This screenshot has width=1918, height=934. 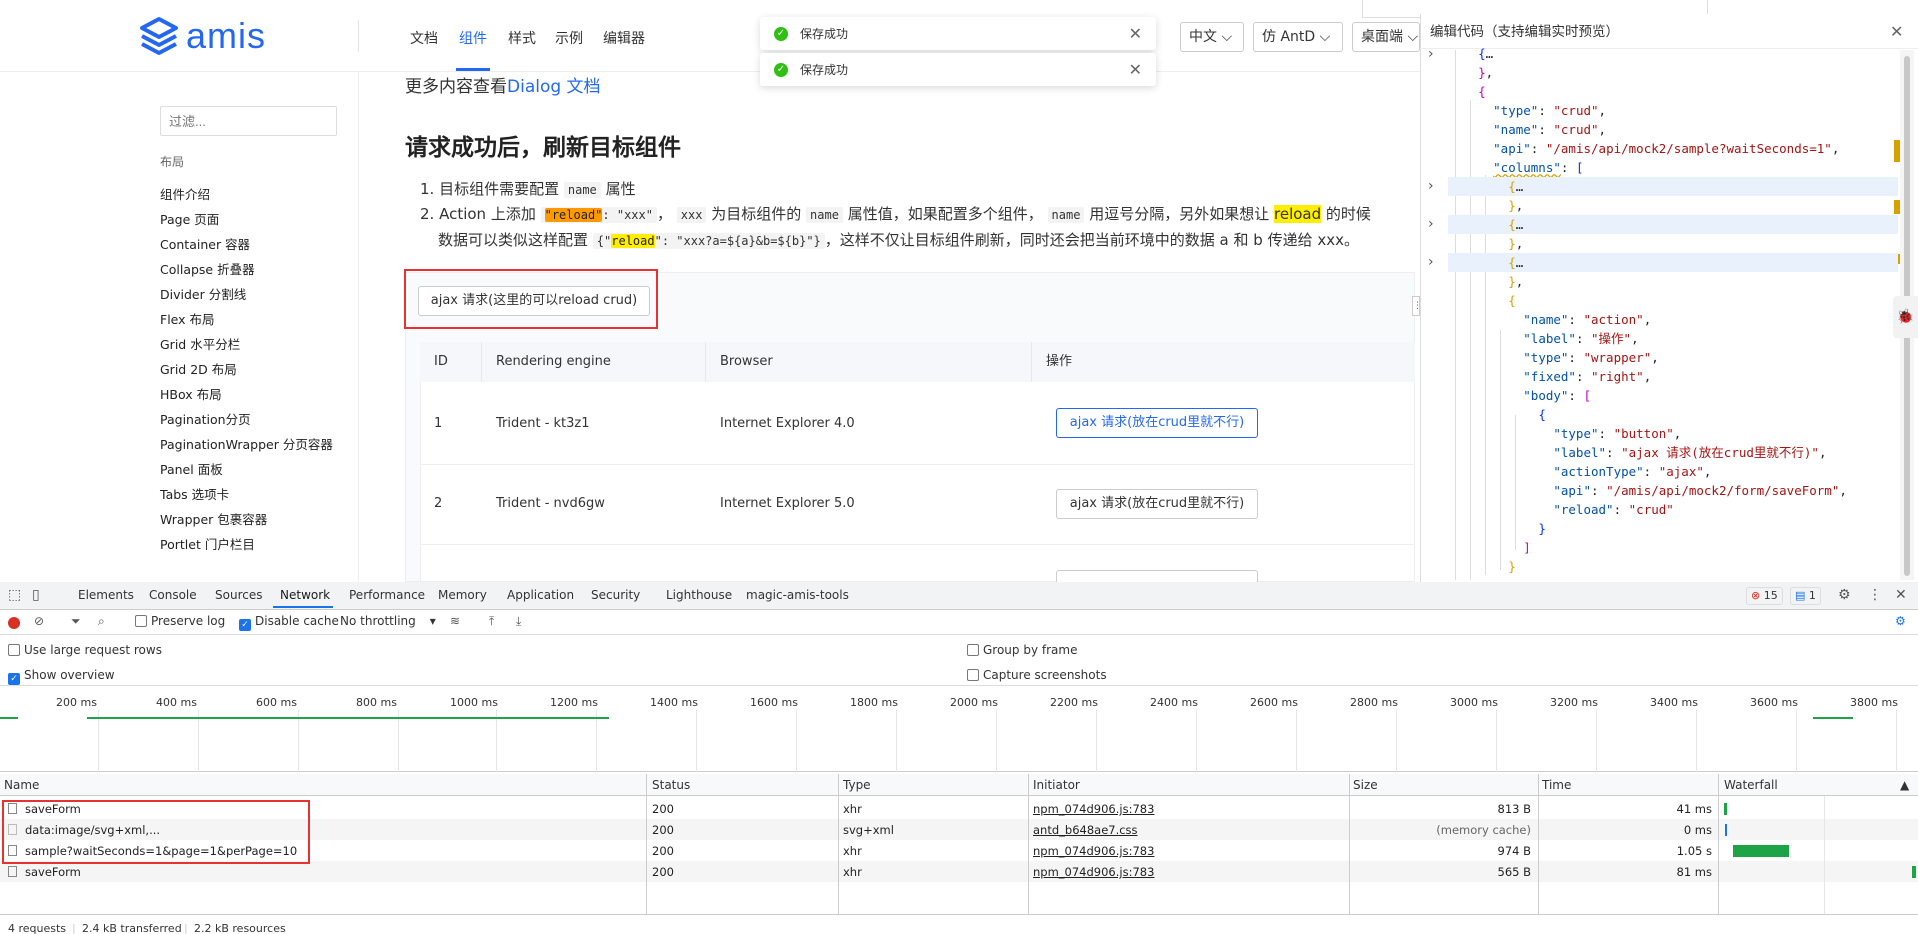 What do you see at coordinates (189, 218) in the screenshot?
I see `sidebar-item: Page 页面` at bounding box center [189, 218].